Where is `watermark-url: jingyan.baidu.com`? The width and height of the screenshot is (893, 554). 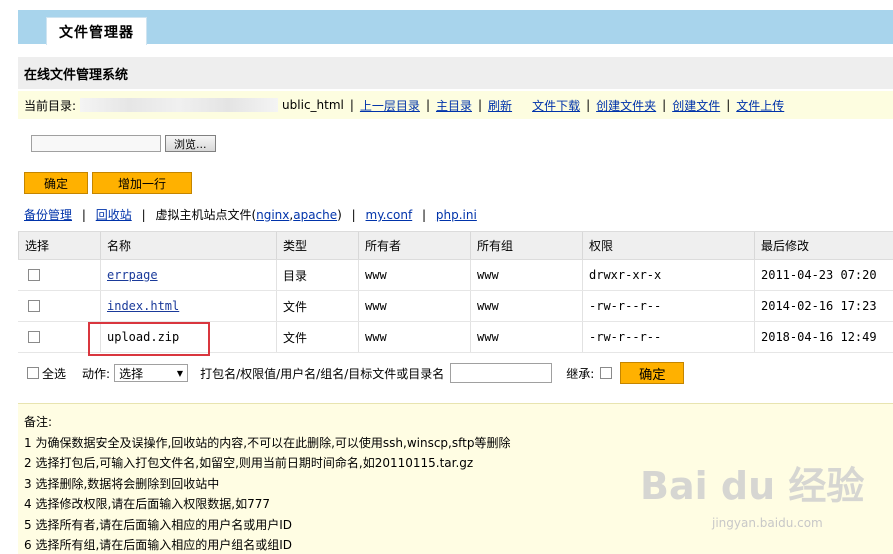 watermark-url: jingyan.baidu.com is located at coordinates (767, 523).